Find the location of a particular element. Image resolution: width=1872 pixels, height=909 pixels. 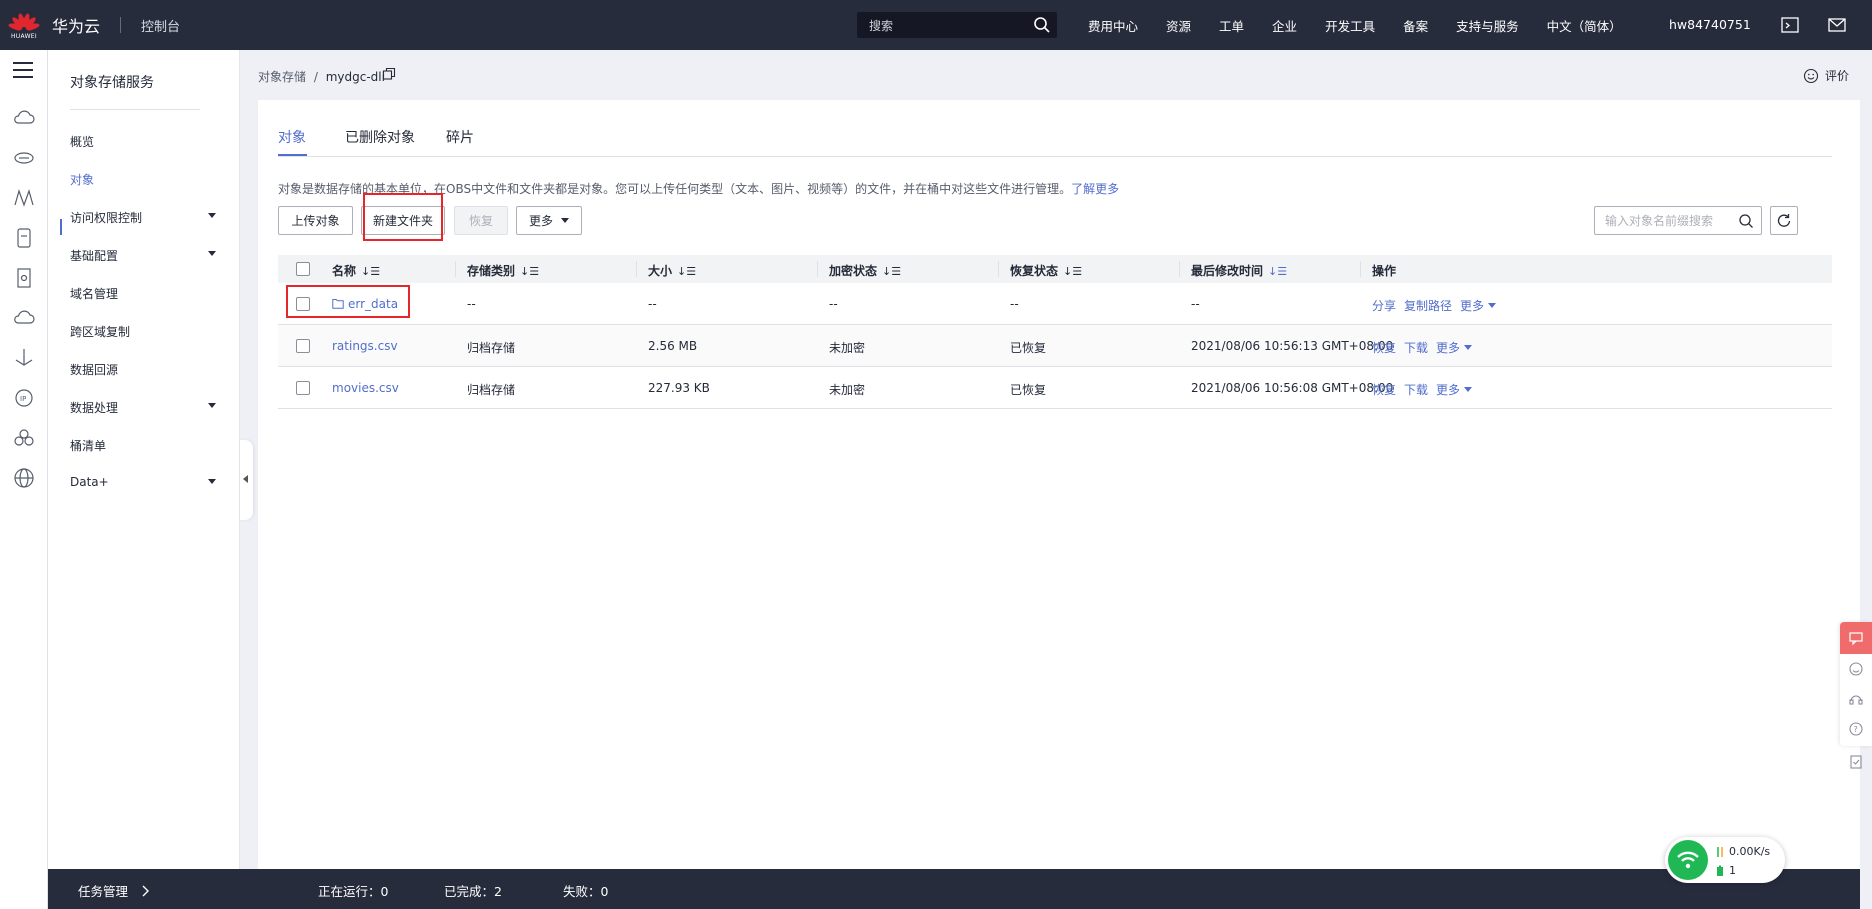

size-cell: 227.93 KB is located at coordinates (679, 388).